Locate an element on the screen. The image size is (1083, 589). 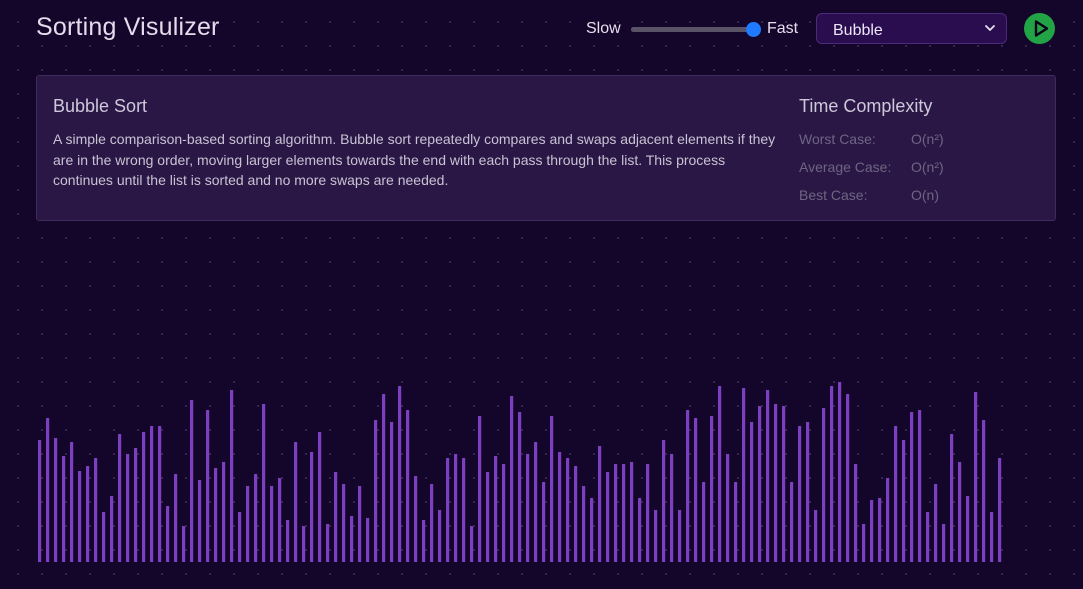
algorithm-select: Bubble is located at coordinates (911, 28).